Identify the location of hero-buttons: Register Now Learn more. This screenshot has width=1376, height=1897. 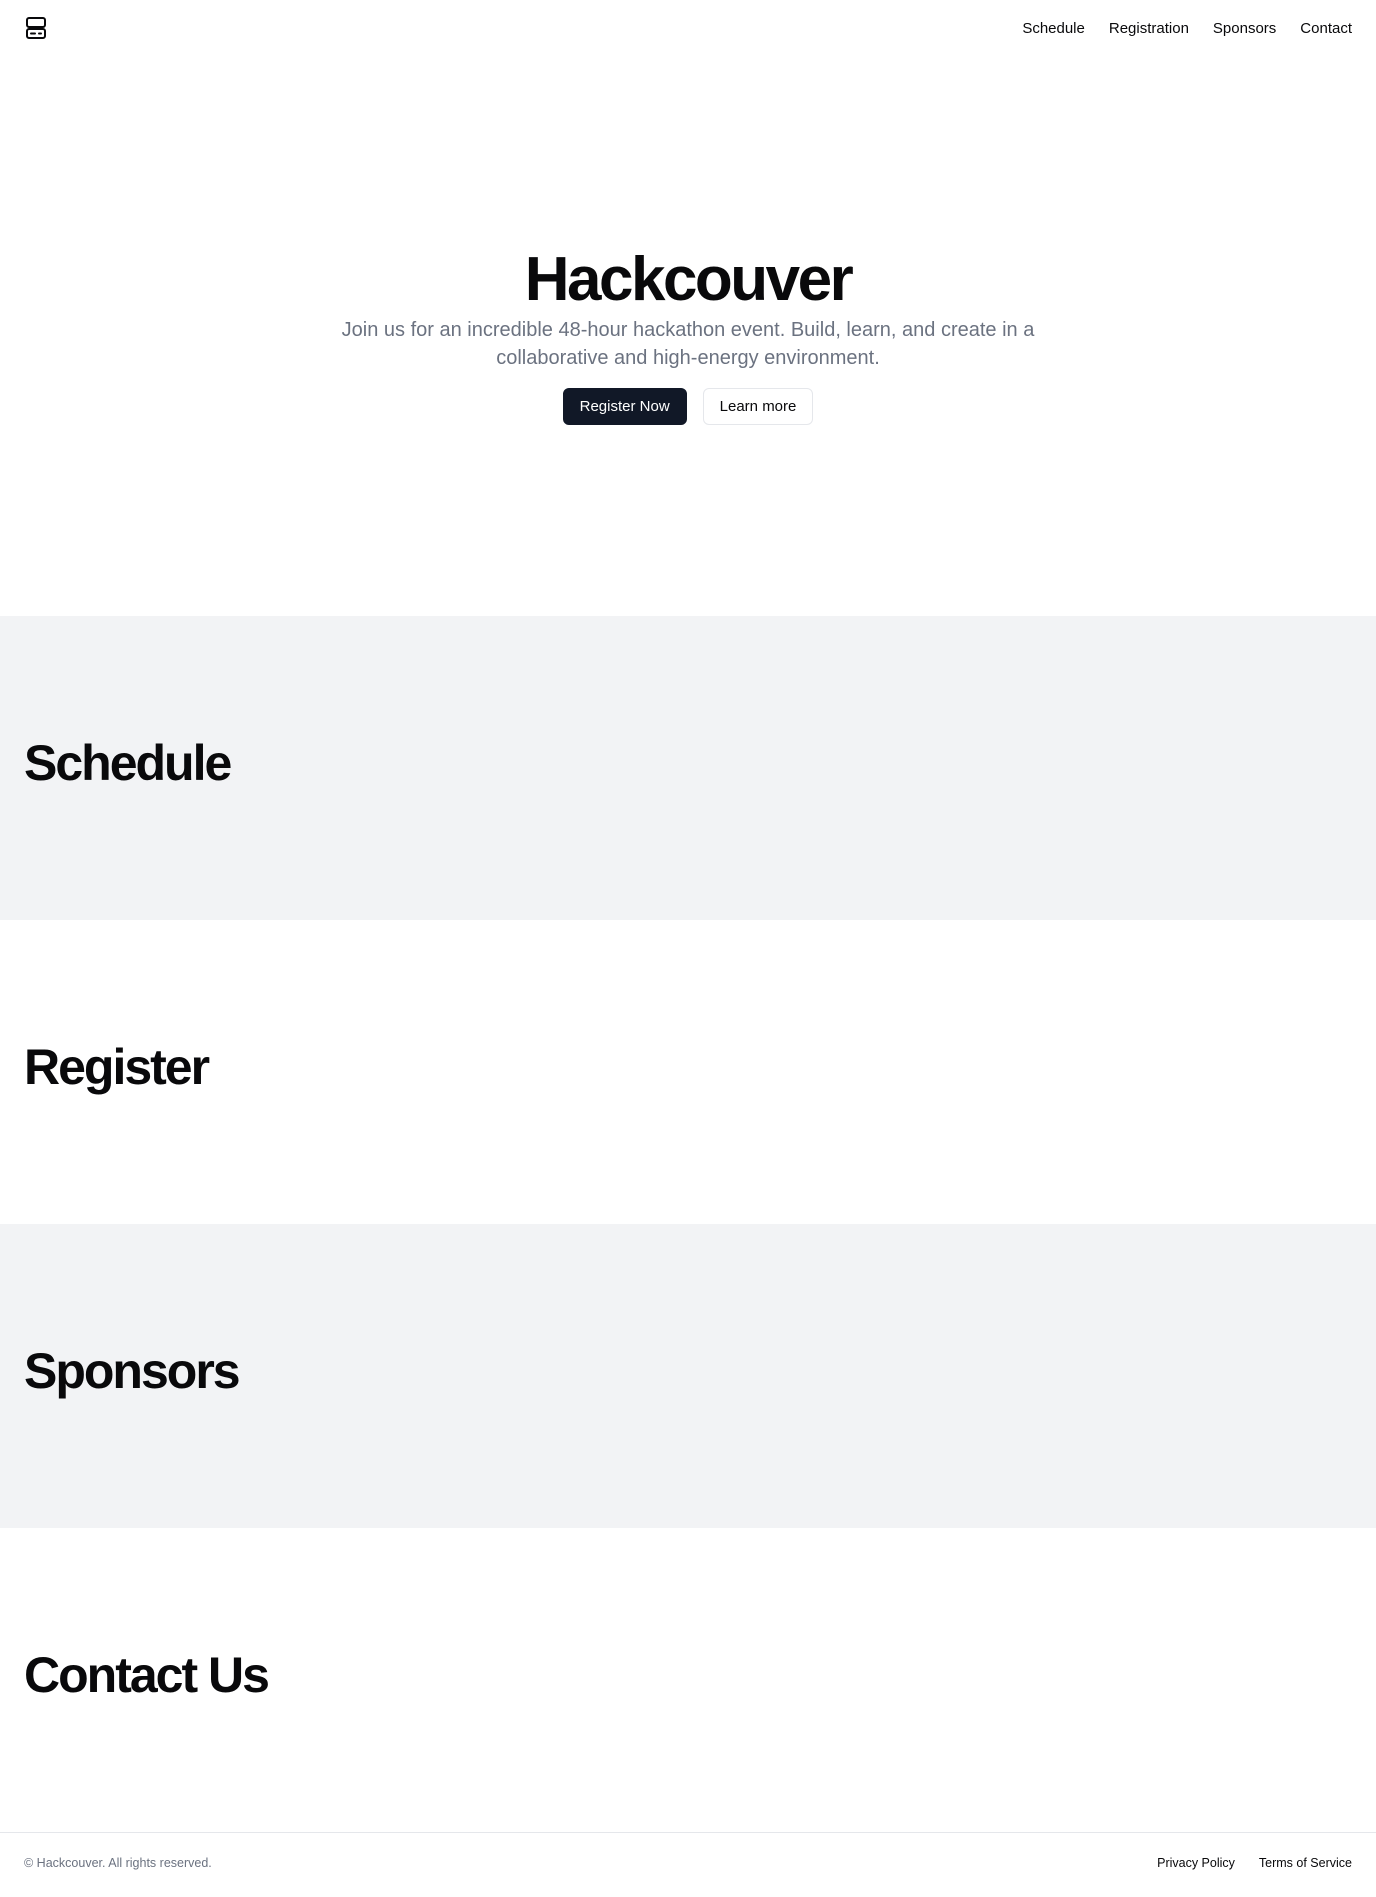
(688, 407).